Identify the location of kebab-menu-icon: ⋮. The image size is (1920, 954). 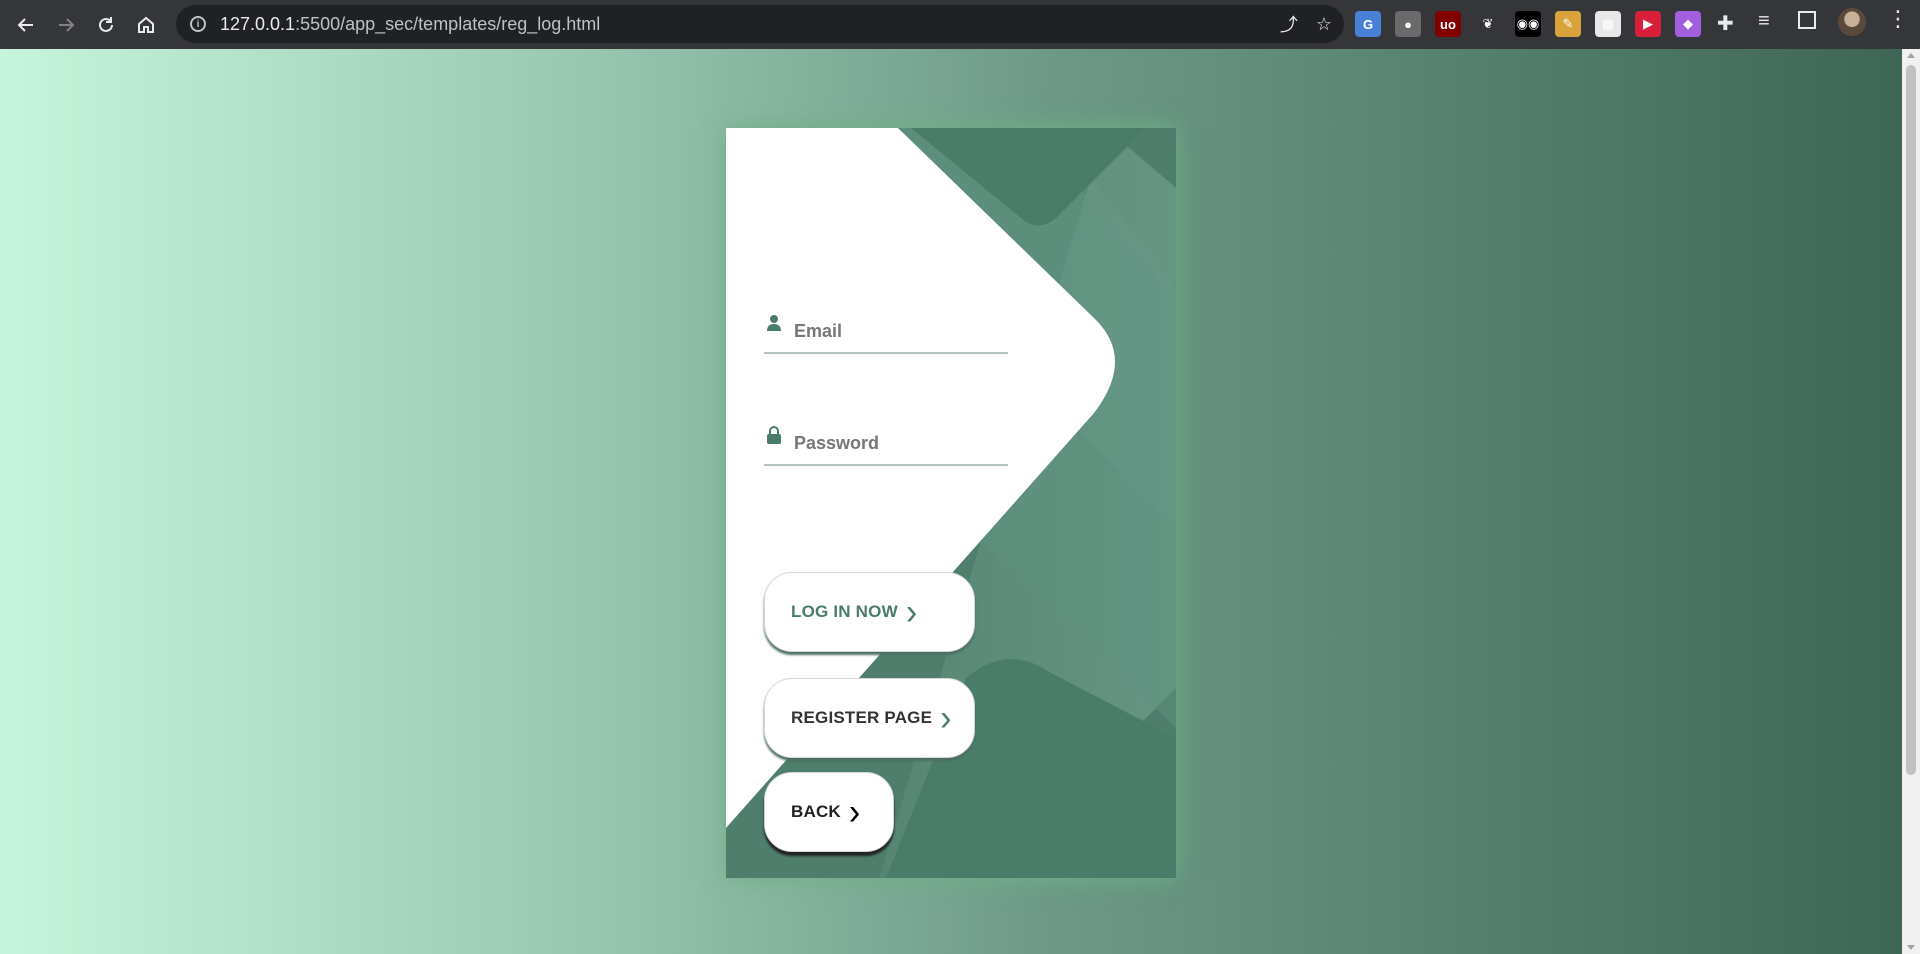
(1898, 19).